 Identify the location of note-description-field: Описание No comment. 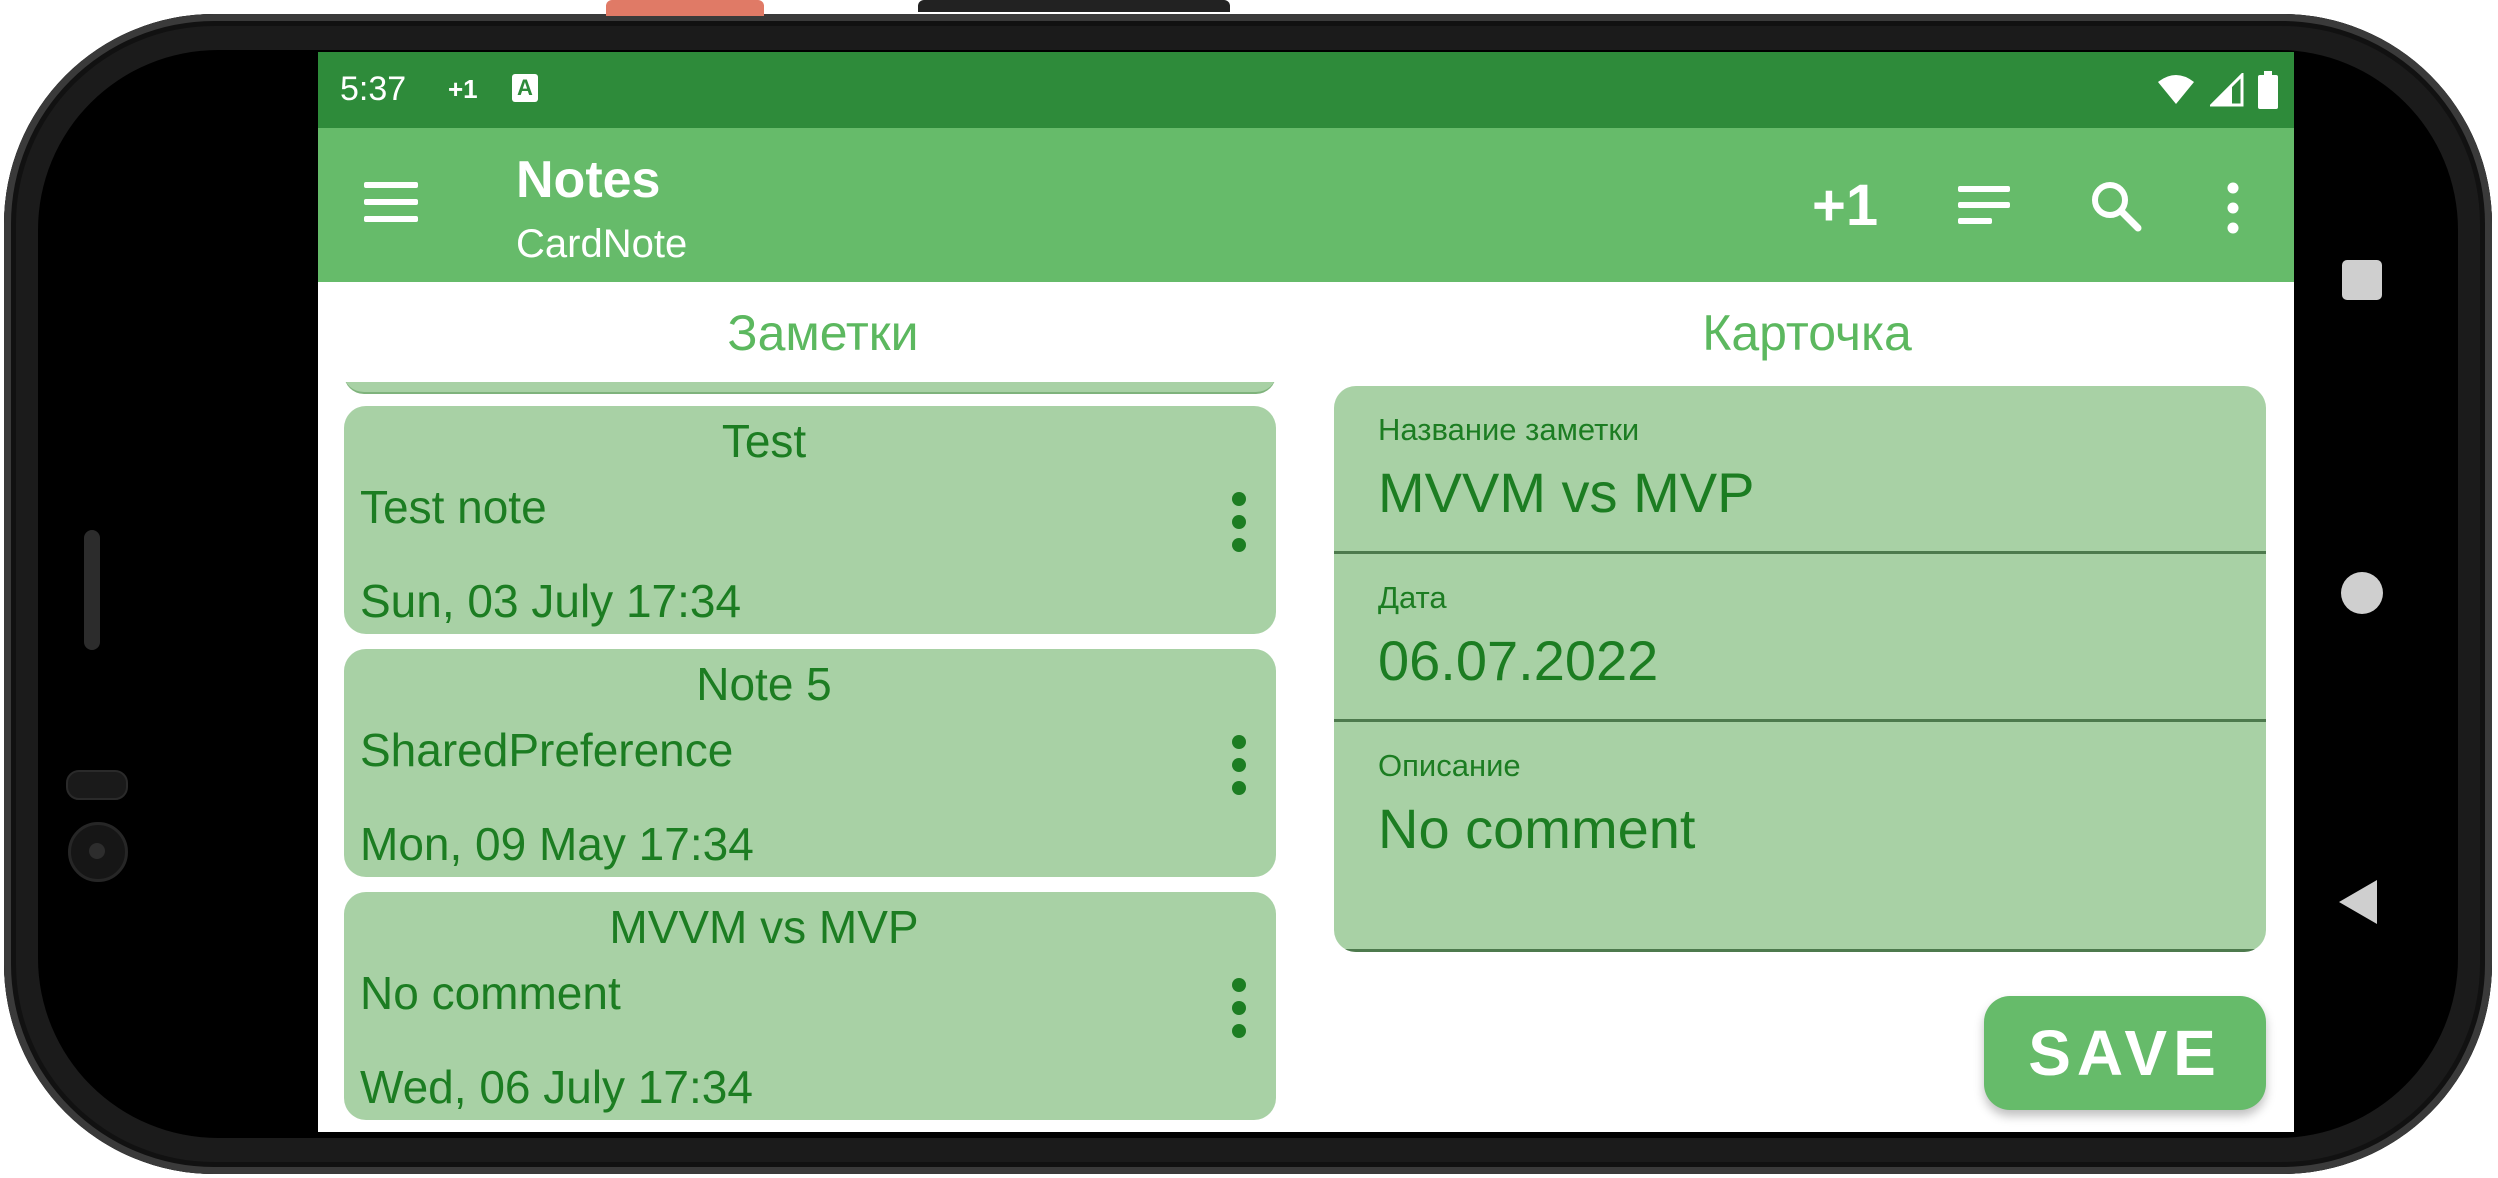
(1800, 837).